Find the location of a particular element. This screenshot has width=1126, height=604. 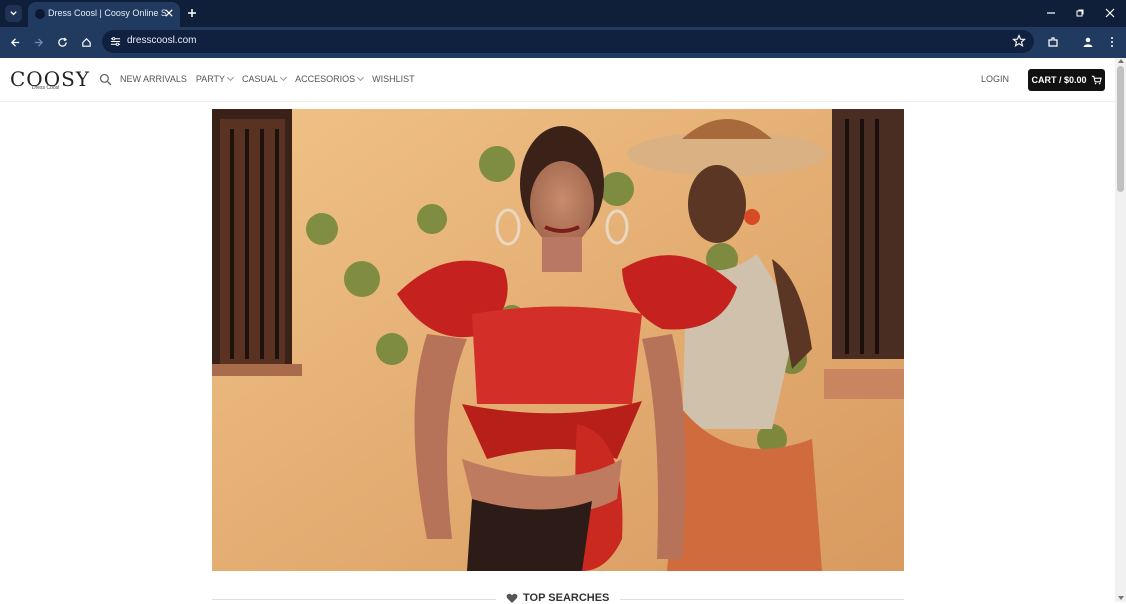

reload-icon is located at coordinates (62, 42).